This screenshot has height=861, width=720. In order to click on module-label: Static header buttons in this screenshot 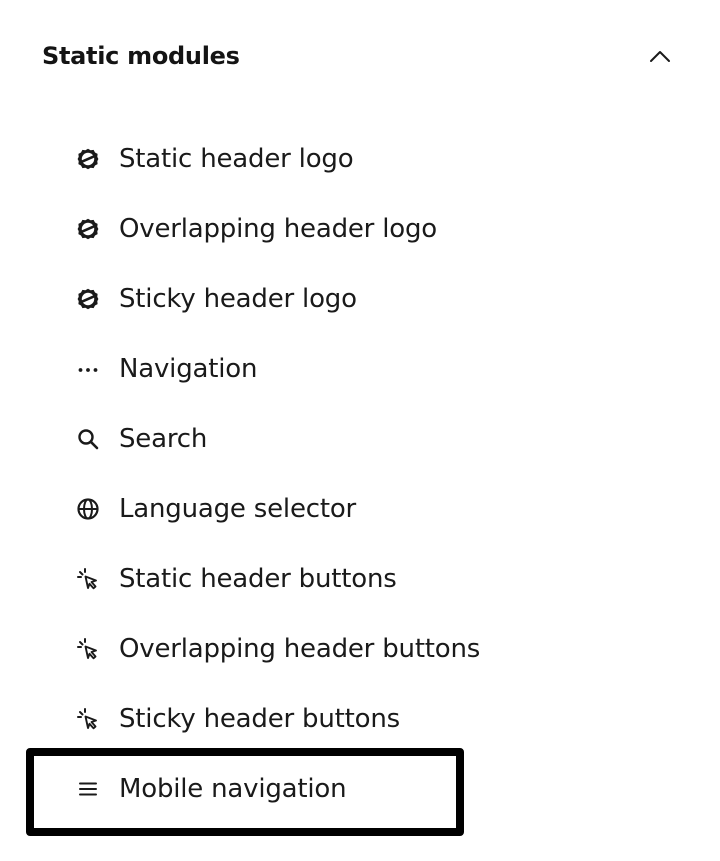, I will do `click(258, 579)`.